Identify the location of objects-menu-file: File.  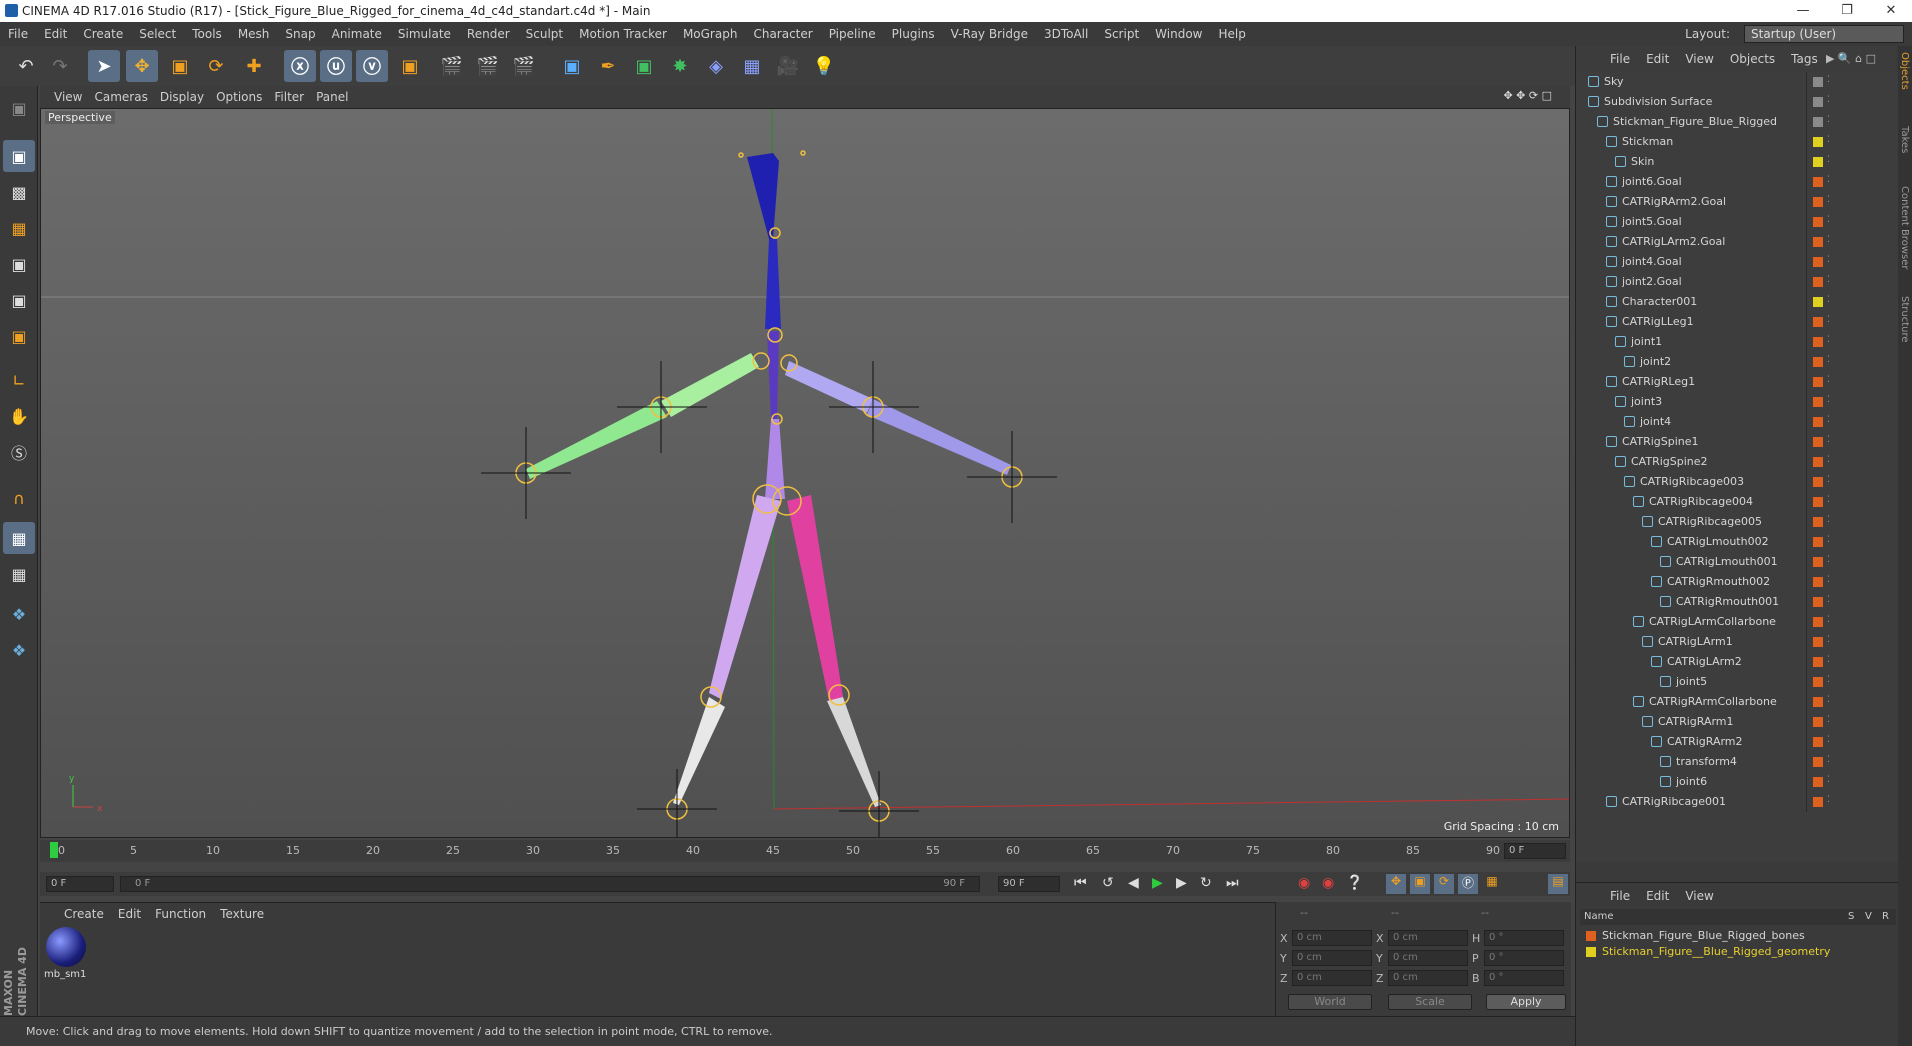
(1628, 59).